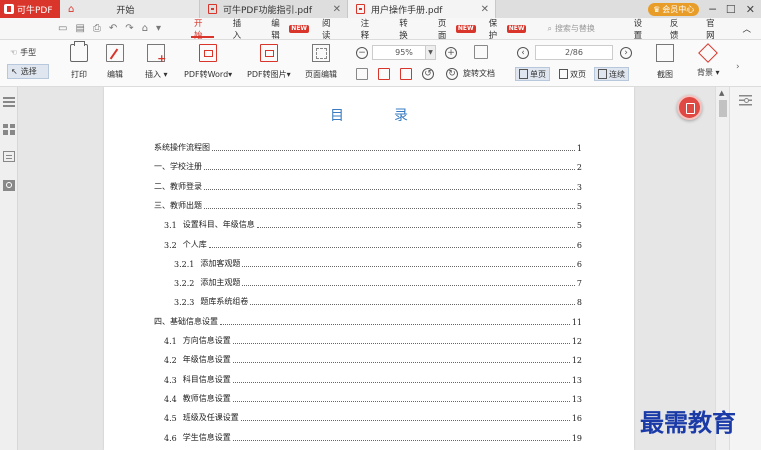 The image size is (761, 450). Describe the element at coordinates (30, 9) in the screenshot. I see `app-brand: 可牛PDF` at that location.